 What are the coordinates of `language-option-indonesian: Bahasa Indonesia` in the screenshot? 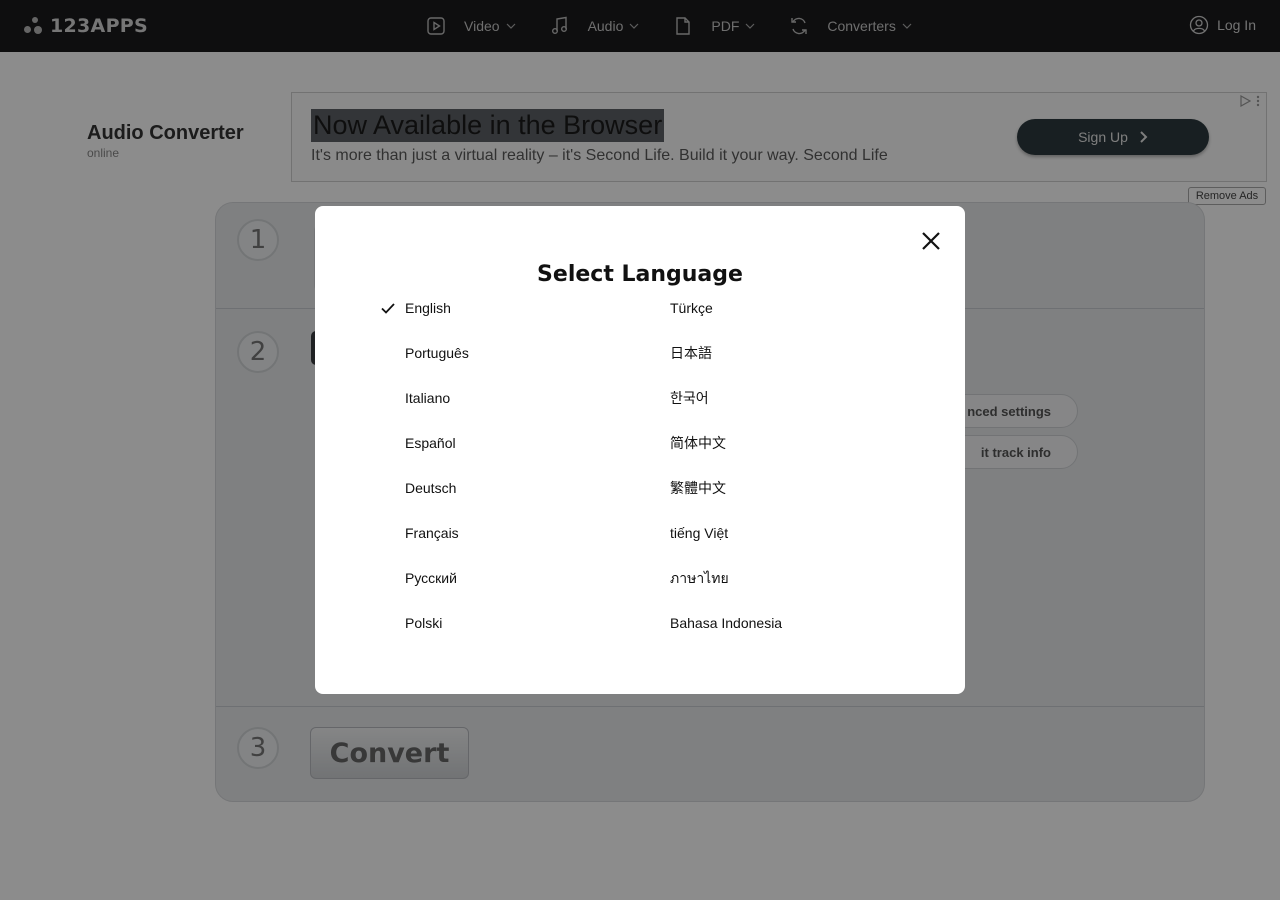 It's located at (726, 635).